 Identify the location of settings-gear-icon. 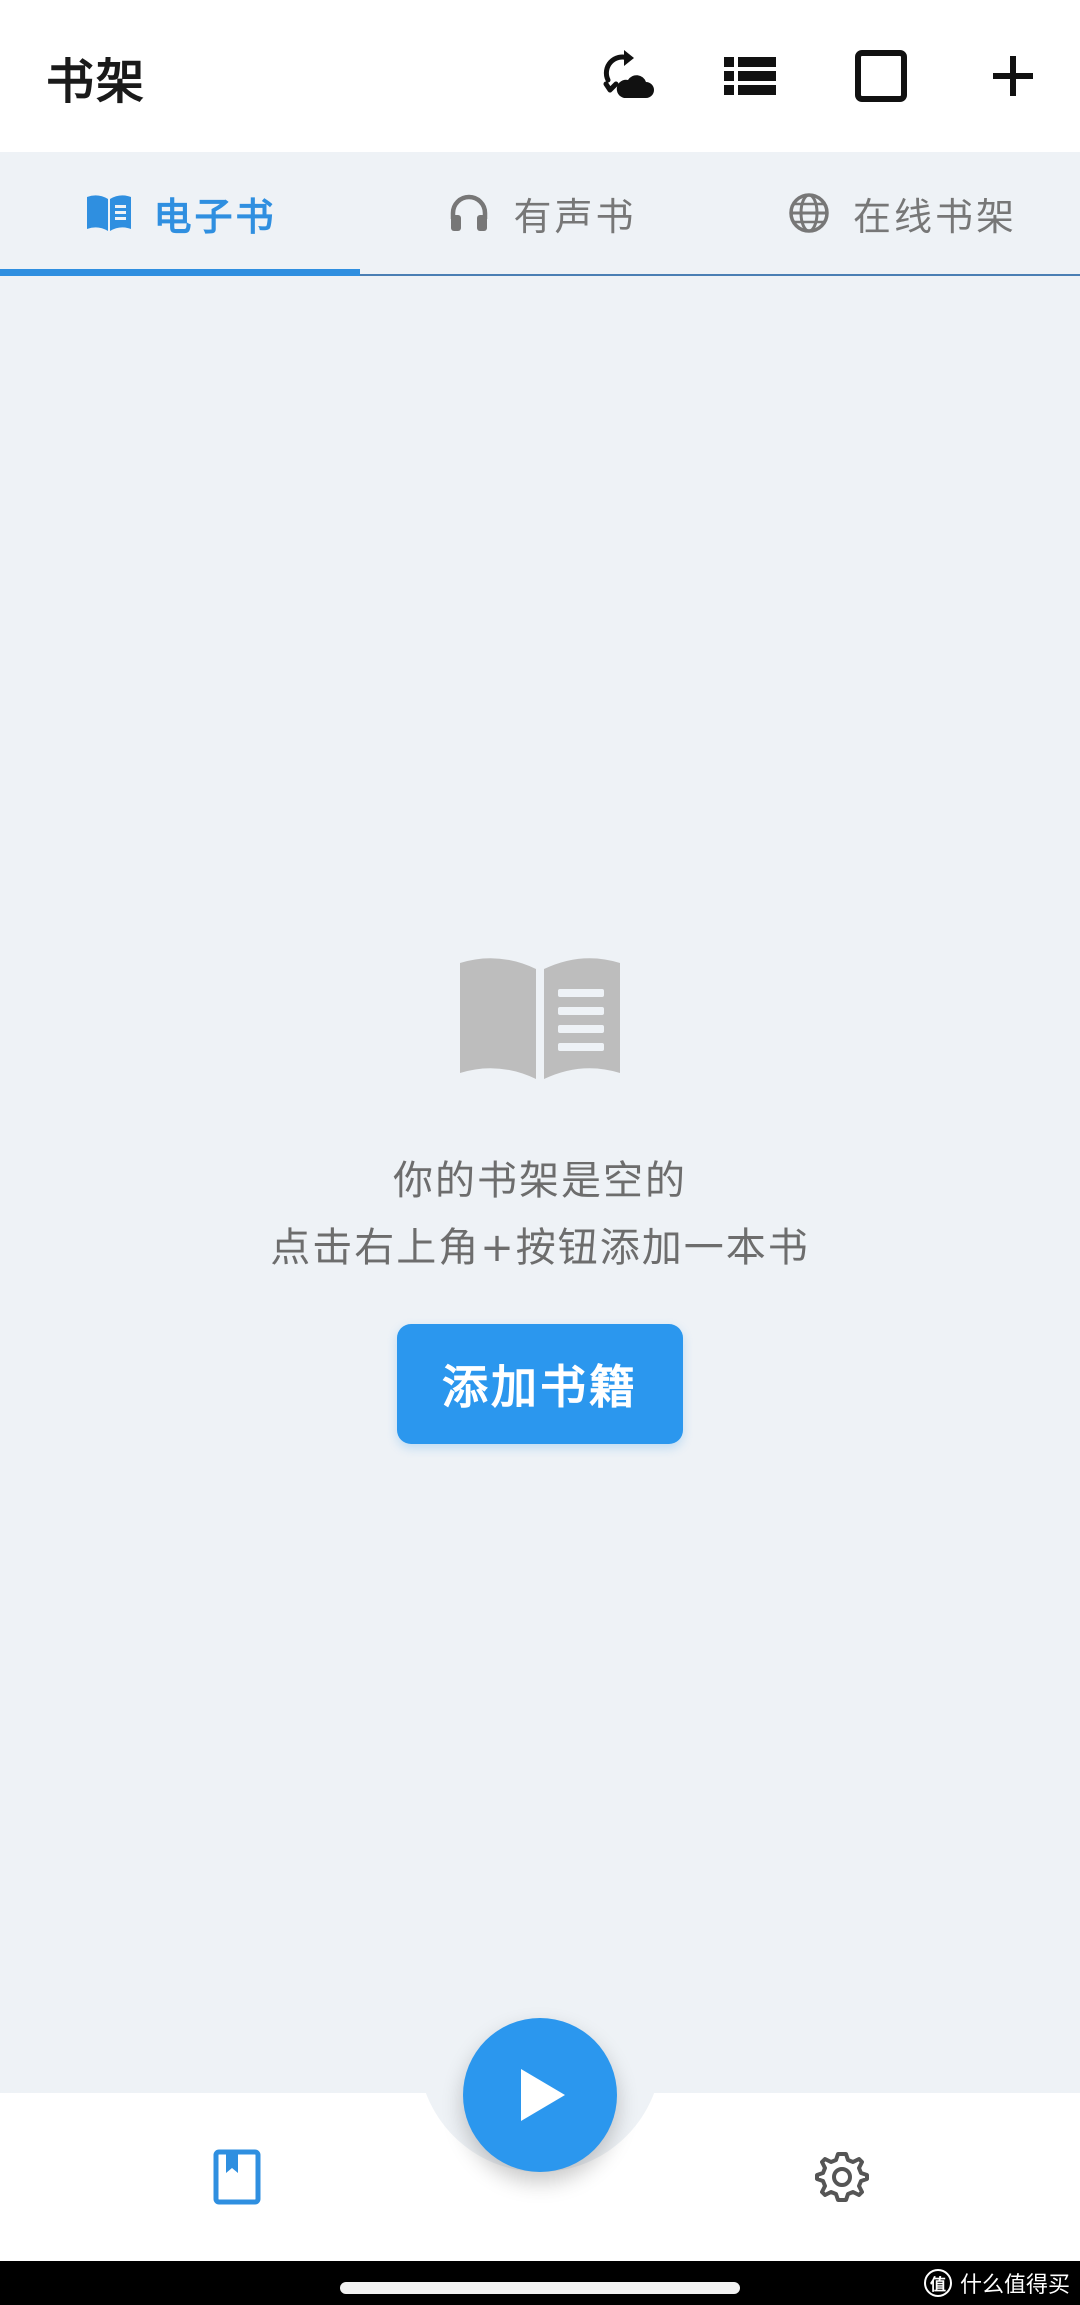
(842, 2177).